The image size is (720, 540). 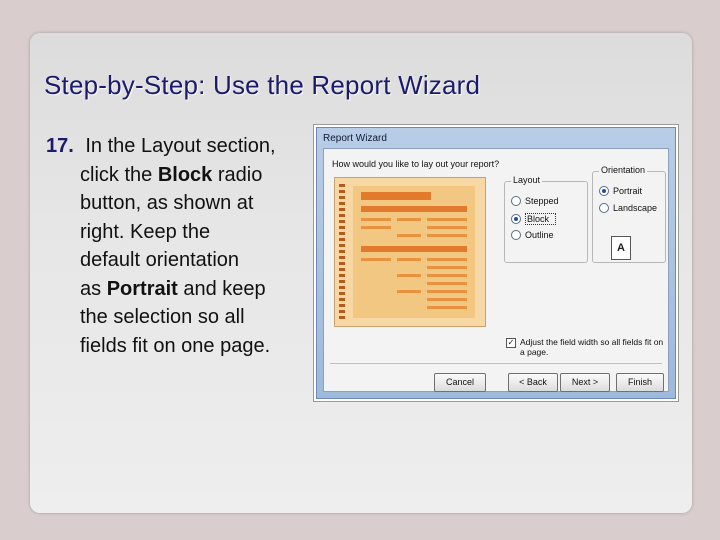 What do you see at coordinates (541, 219) in the screenshot?
I see `radio-label: Block` at bounding box center [541, 219].